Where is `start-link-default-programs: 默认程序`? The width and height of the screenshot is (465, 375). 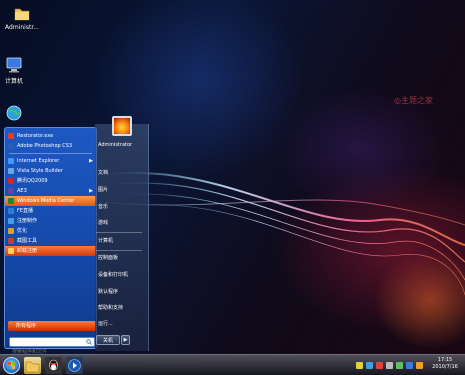 start-link-default-programs: 默认程序 is located at coordinates (108, 291).